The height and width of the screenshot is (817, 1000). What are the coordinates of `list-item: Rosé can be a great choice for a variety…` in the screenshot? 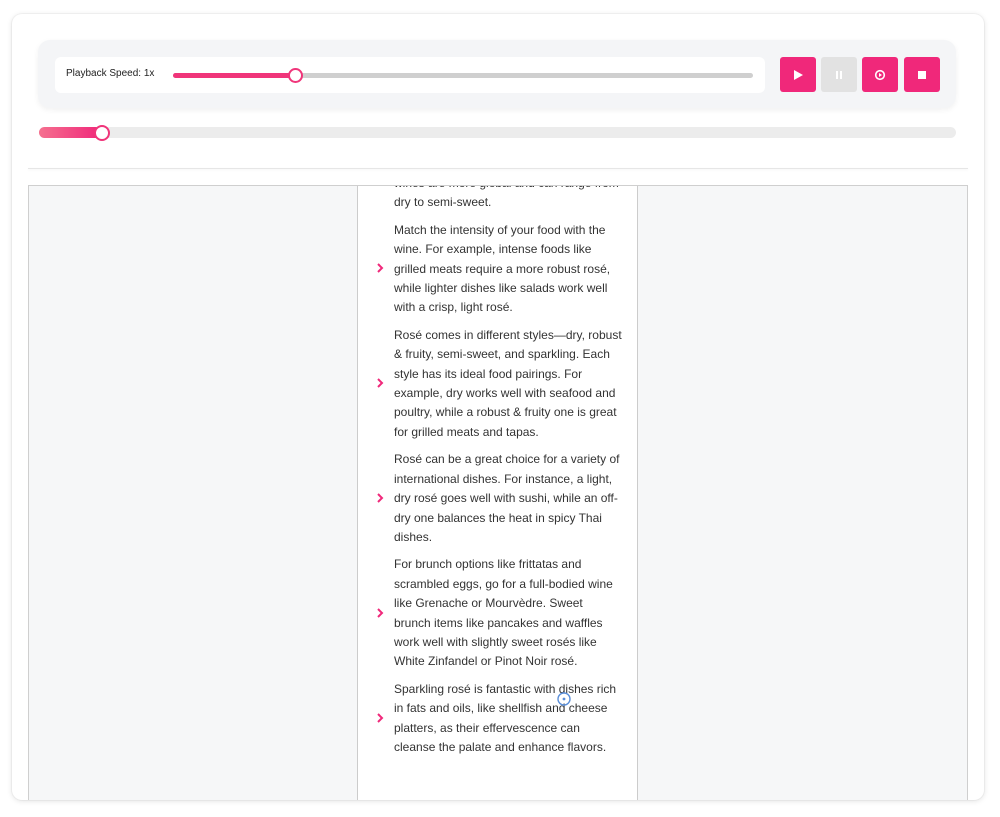 It's located at (497, 498).